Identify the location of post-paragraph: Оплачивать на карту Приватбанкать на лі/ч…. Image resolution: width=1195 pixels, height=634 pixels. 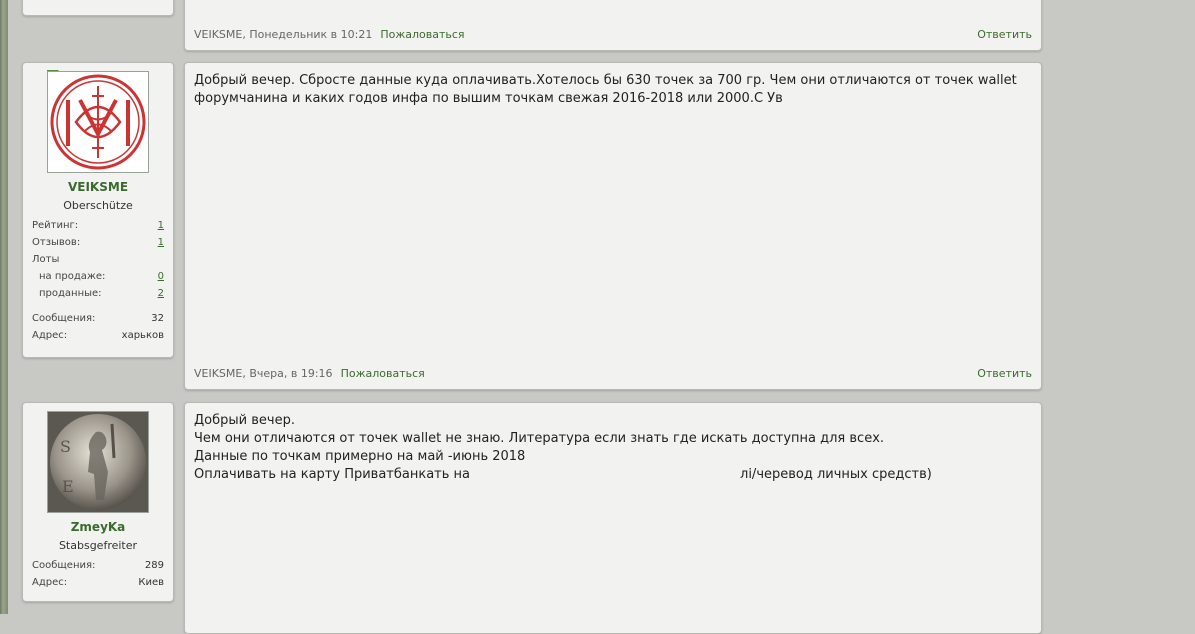
(614, 475).